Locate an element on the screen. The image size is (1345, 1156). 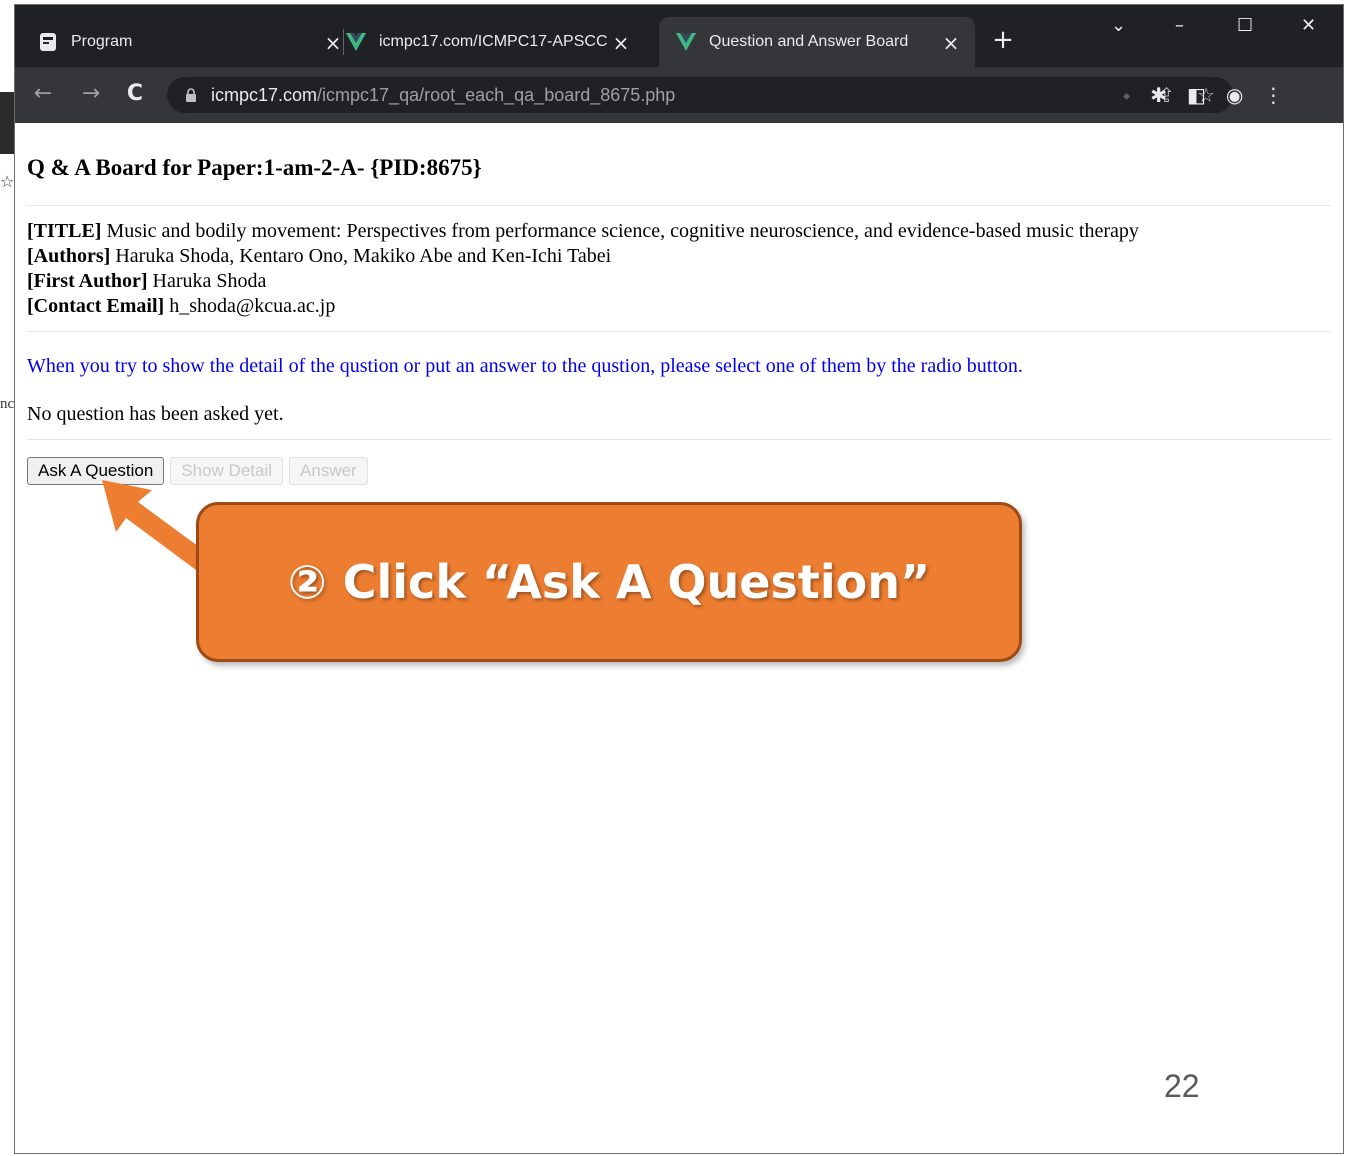
ask-question-button: Ask A Question is located at coordinates (96, 471).